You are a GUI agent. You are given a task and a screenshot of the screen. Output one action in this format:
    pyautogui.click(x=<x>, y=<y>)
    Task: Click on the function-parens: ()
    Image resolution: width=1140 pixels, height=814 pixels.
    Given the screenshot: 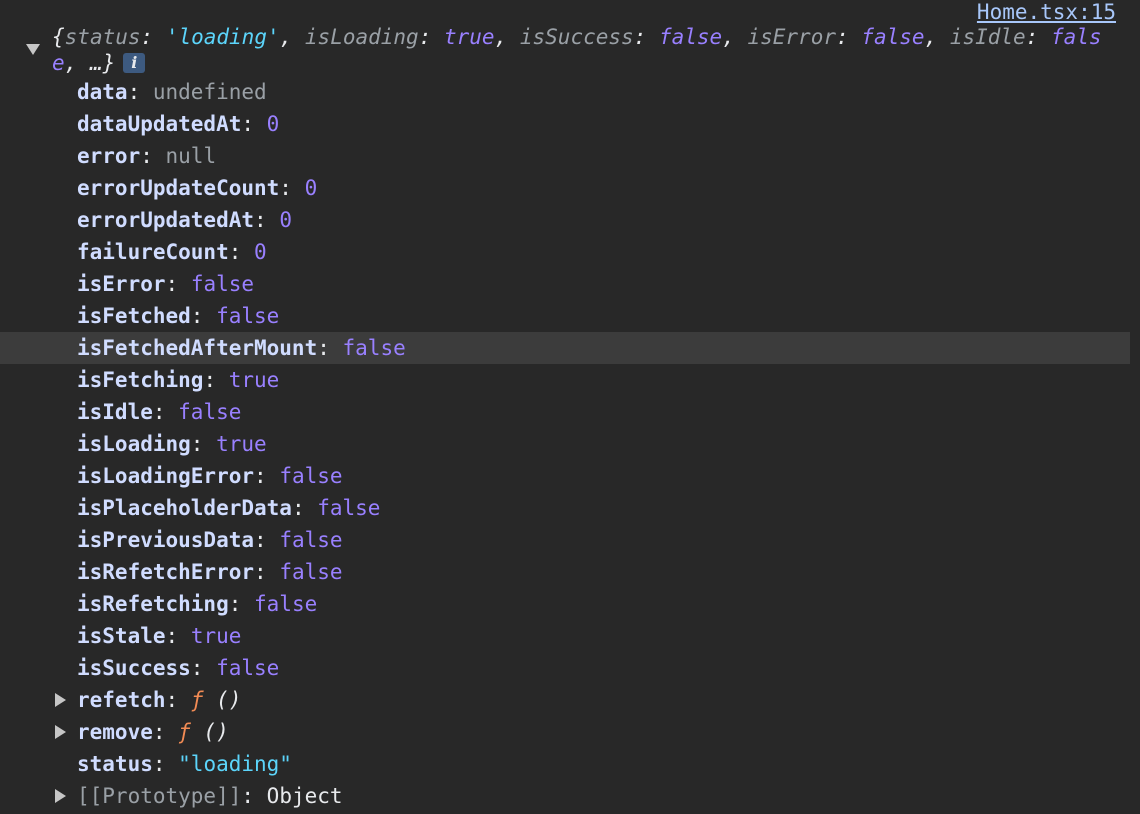 What is the action you would take?
    pyautogui.click(x=229, y=700)
    